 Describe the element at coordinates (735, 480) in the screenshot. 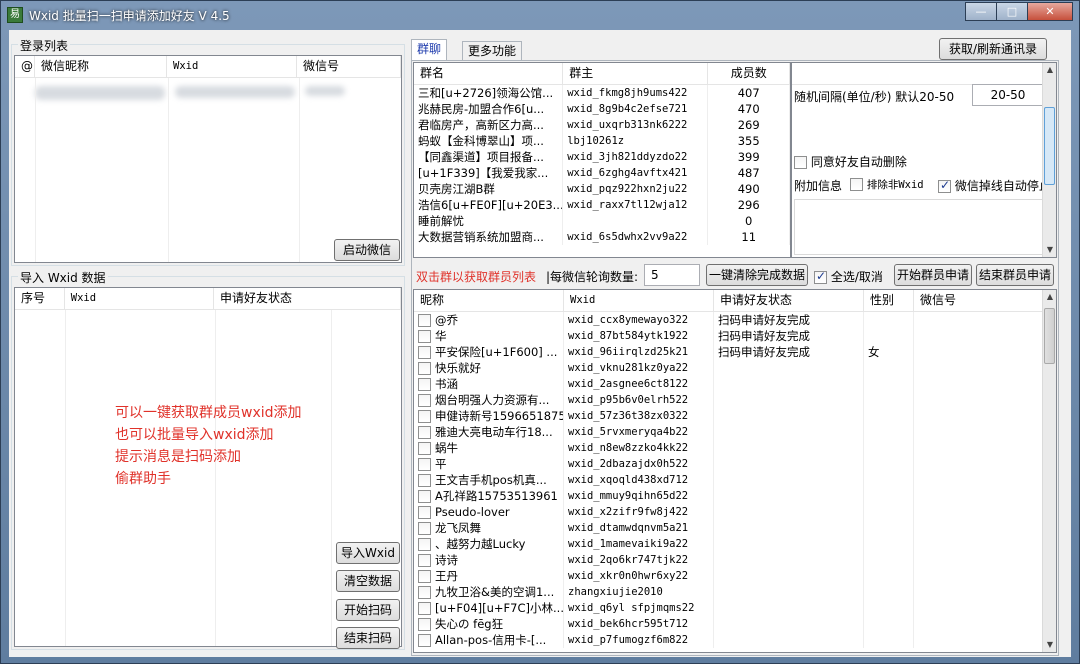

I see `member-row: 王文吉手机pos机真... wxid_xqoqld438xd712` at that location.